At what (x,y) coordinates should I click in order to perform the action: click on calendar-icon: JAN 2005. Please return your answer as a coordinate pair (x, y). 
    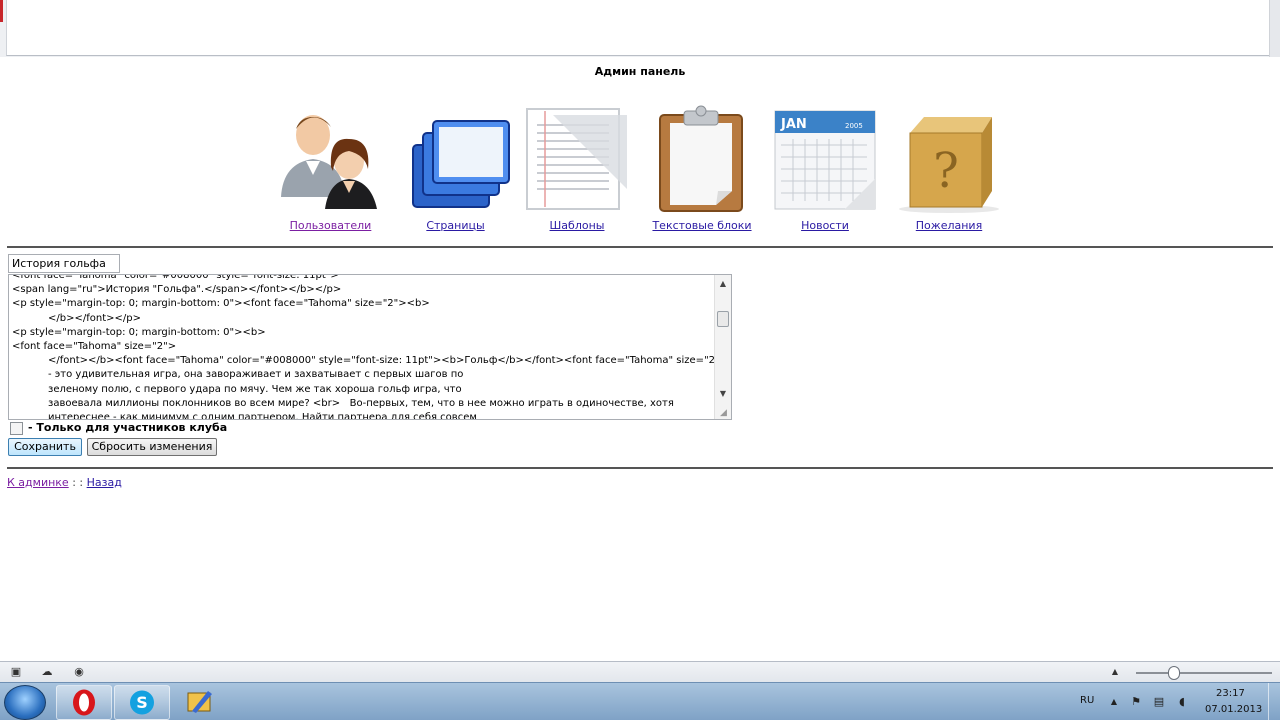
    Looking at the image, I should click on (825, 160).